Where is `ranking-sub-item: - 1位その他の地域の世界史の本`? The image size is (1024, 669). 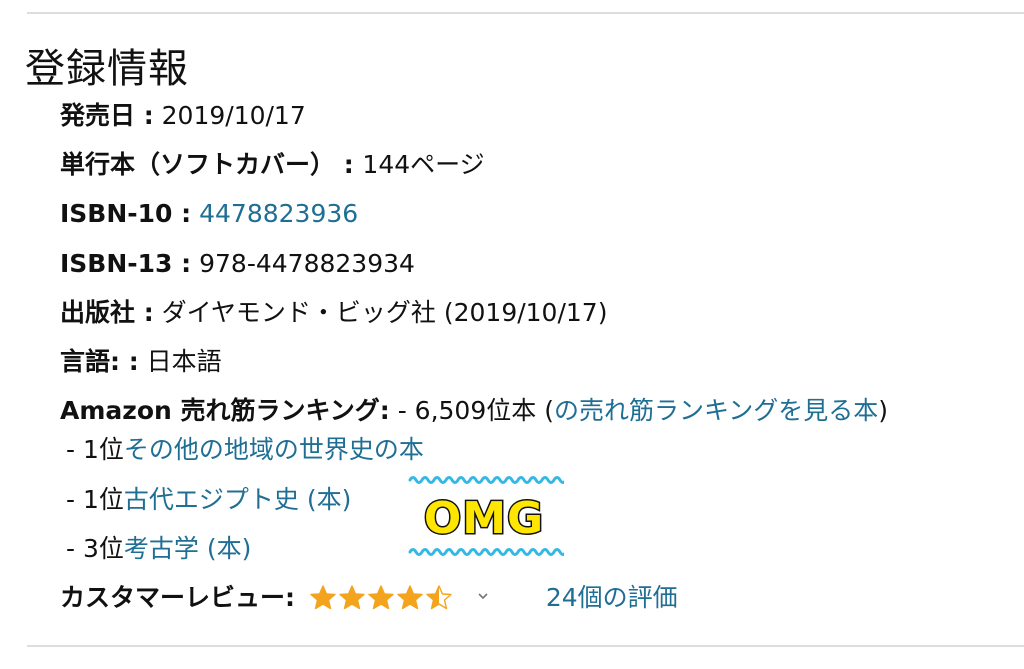
ranking-sub-item: - 1位その他の地域の世界史の本 is located at coordinates (245, 450).